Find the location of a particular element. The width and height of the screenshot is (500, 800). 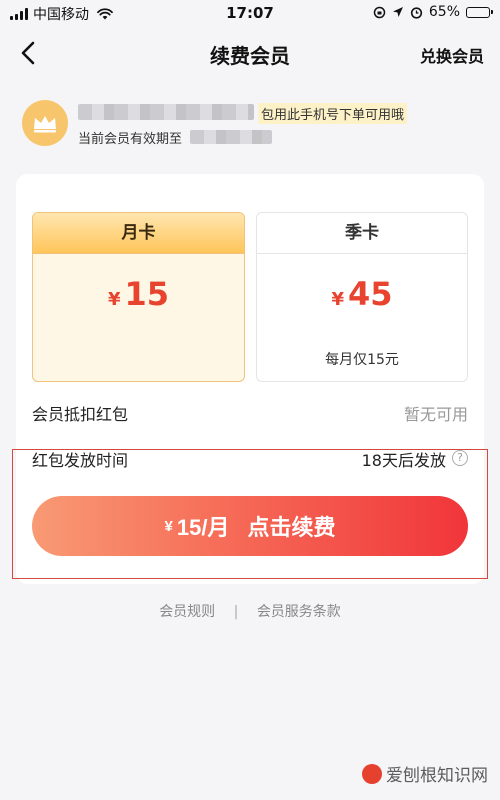

watermark-text: 爱刨根知识网 is located at coordinates (437, 776).